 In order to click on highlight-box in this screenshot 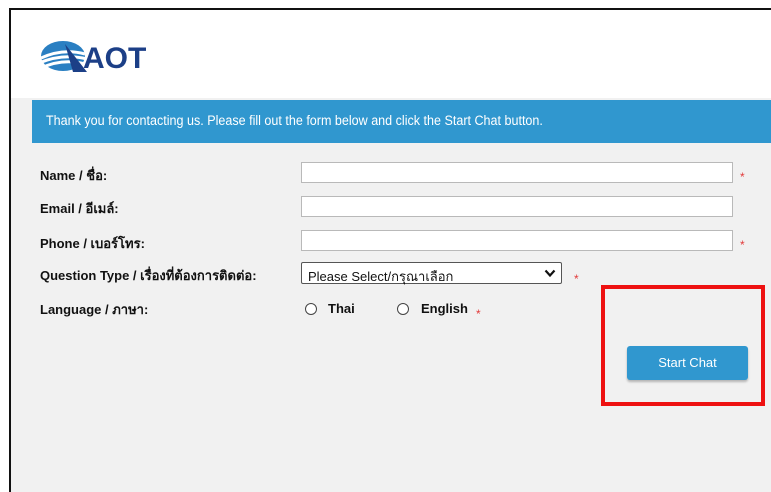, I will do `click(683, 345)`.